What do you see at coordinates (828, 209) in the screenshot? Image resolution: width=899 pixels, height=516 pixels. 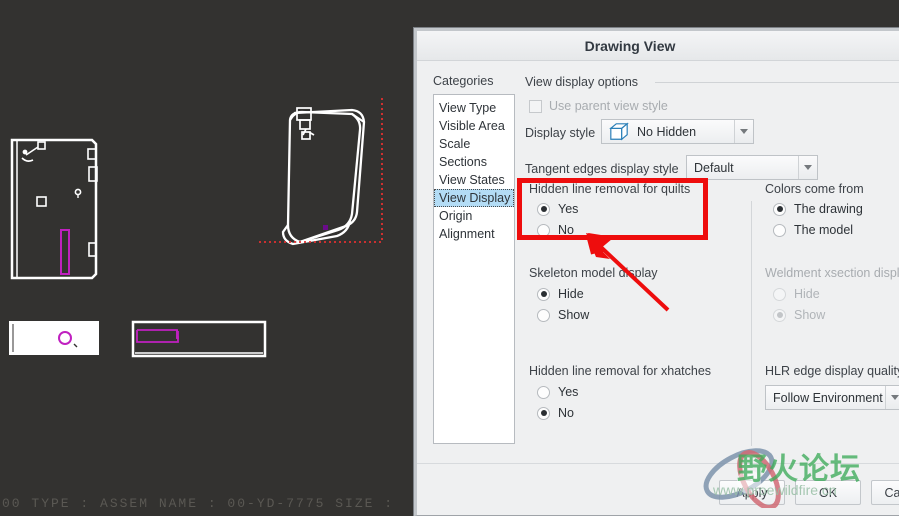 I see `colors-come-from-label-drawing: The drawing` at bounding box center [828, 209].